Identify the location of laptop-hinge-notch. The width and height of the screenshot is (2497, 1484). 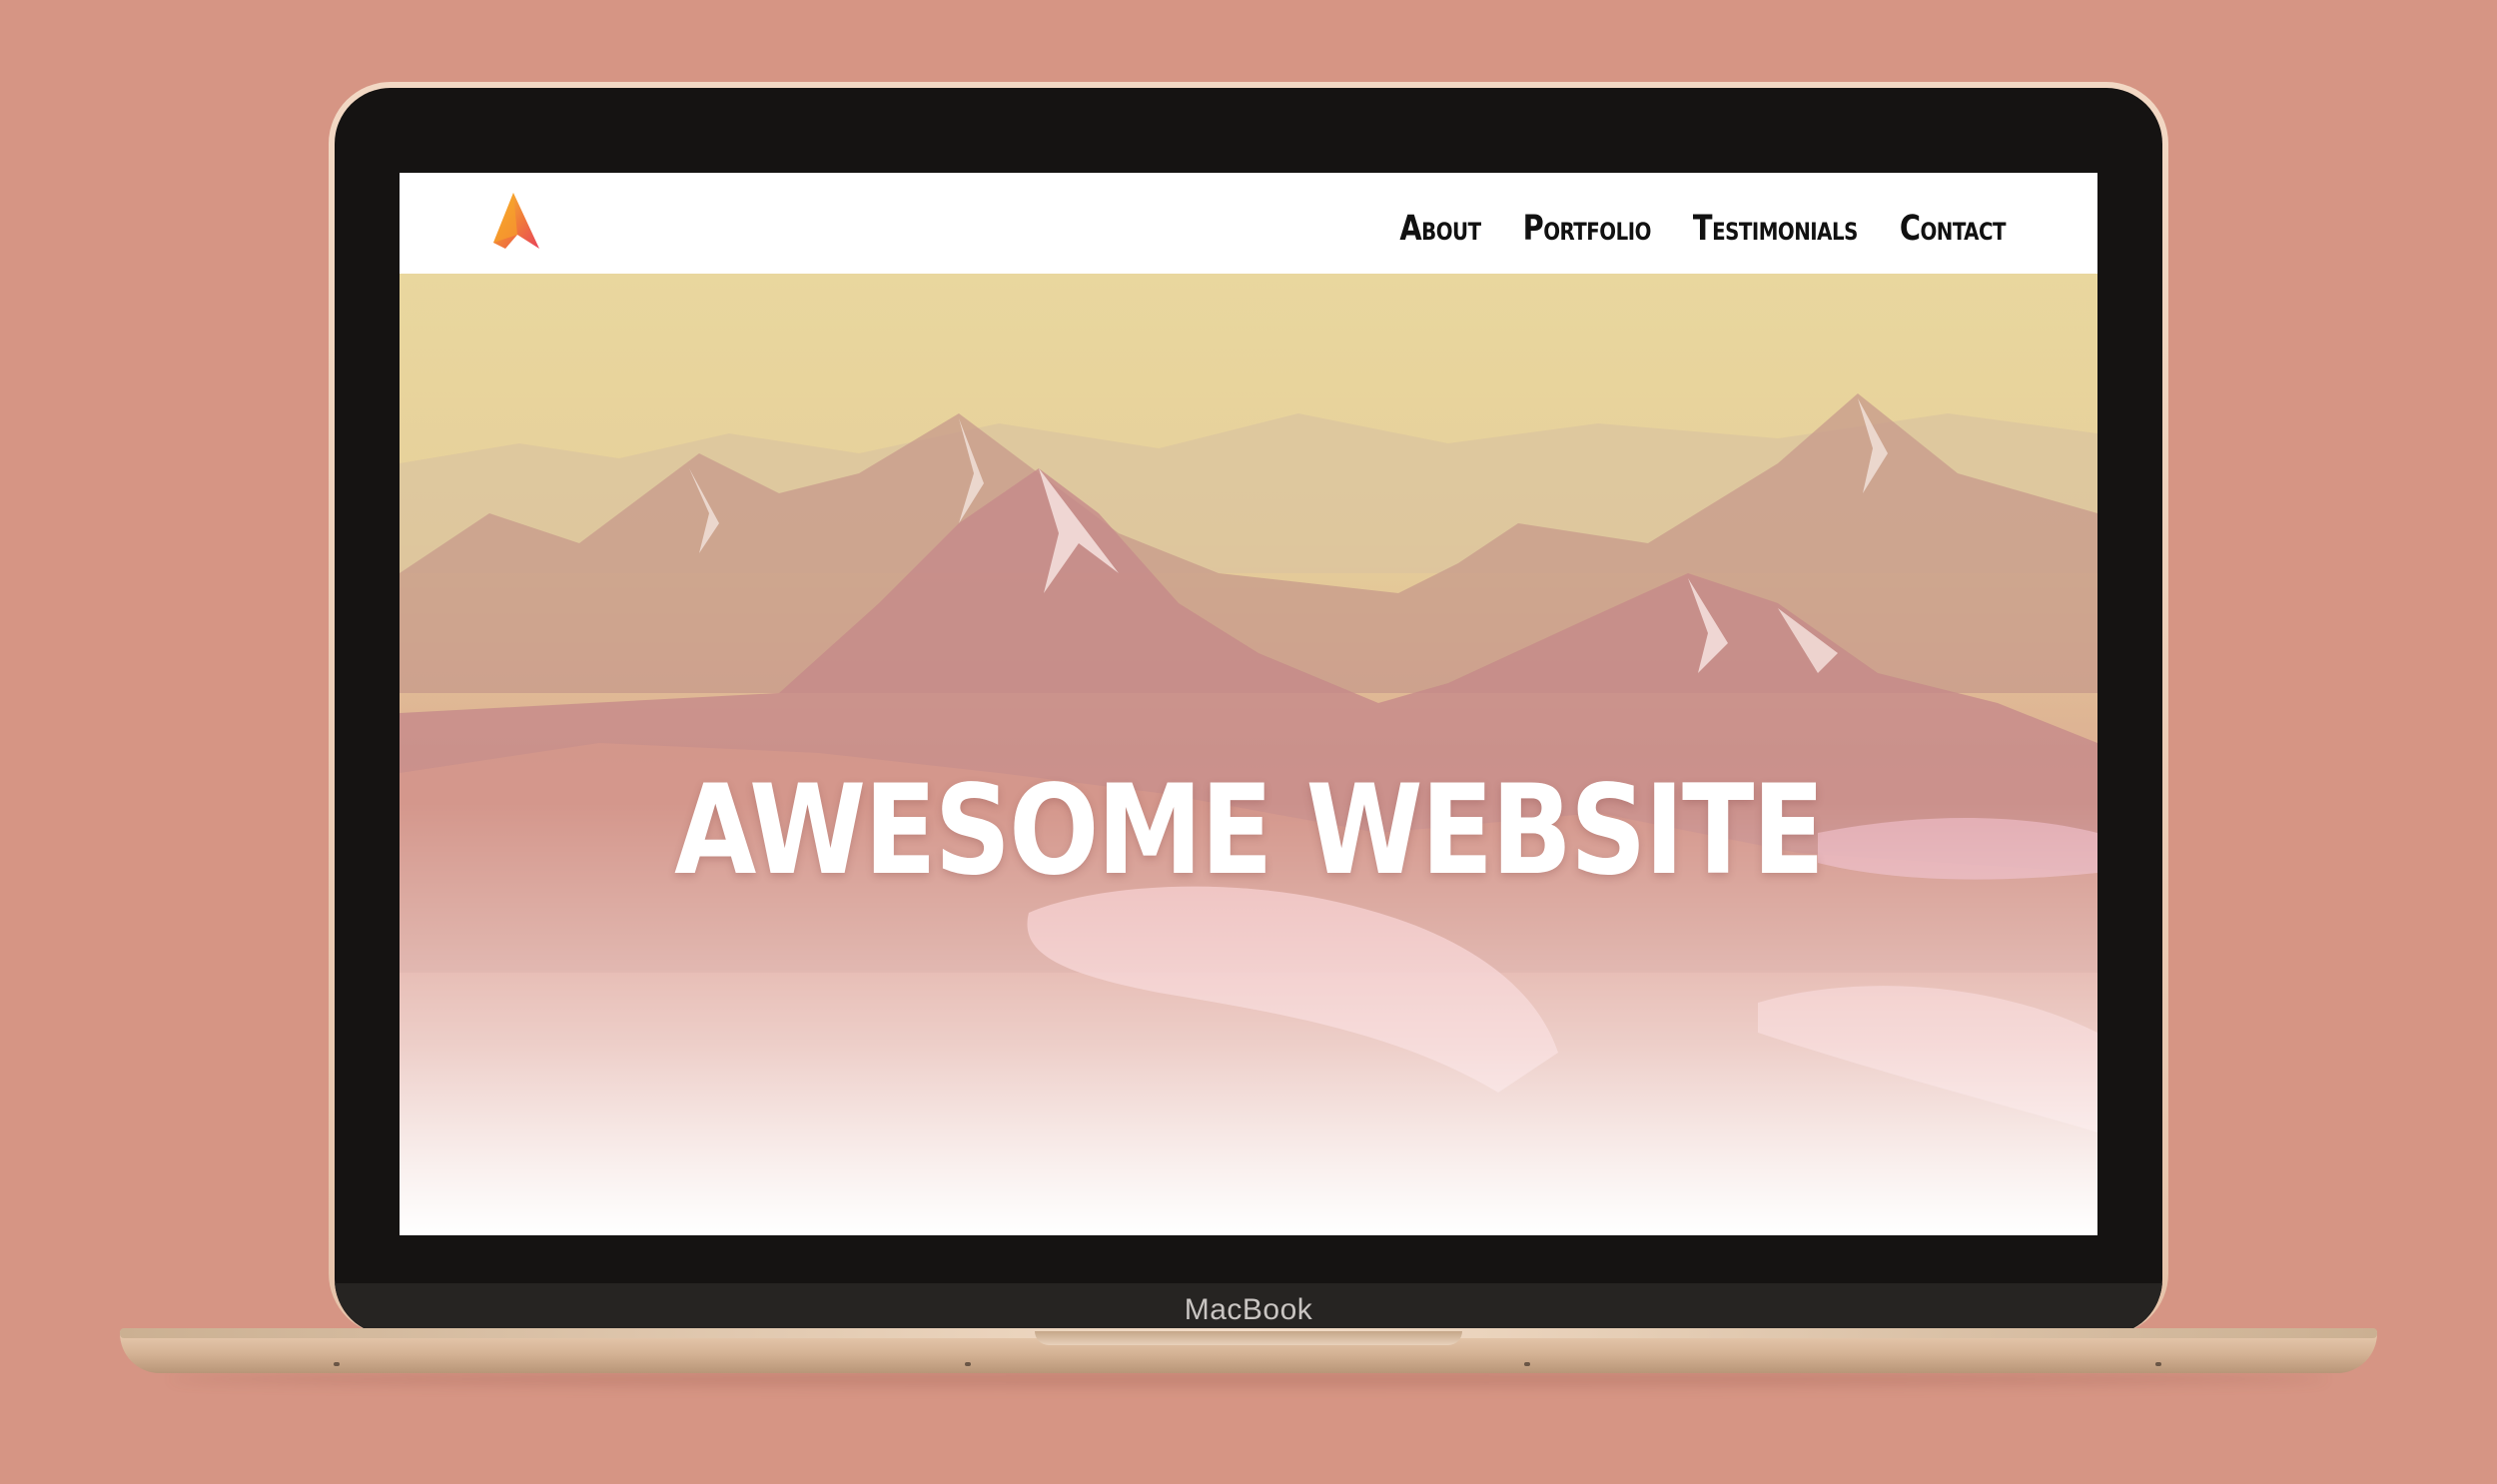
(1248, 1338).